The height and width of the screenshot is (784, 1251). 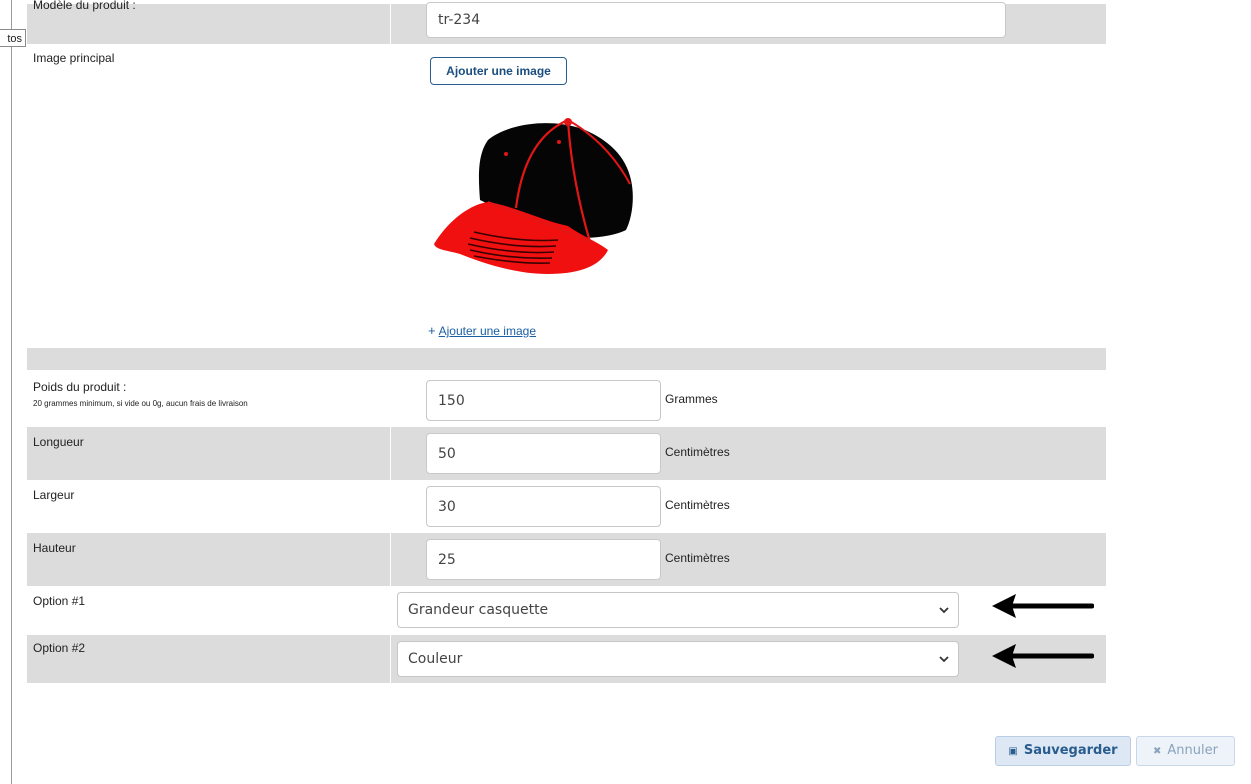 I want to click on option-1-label-cell: Option #1, so click(x=209, y=610).